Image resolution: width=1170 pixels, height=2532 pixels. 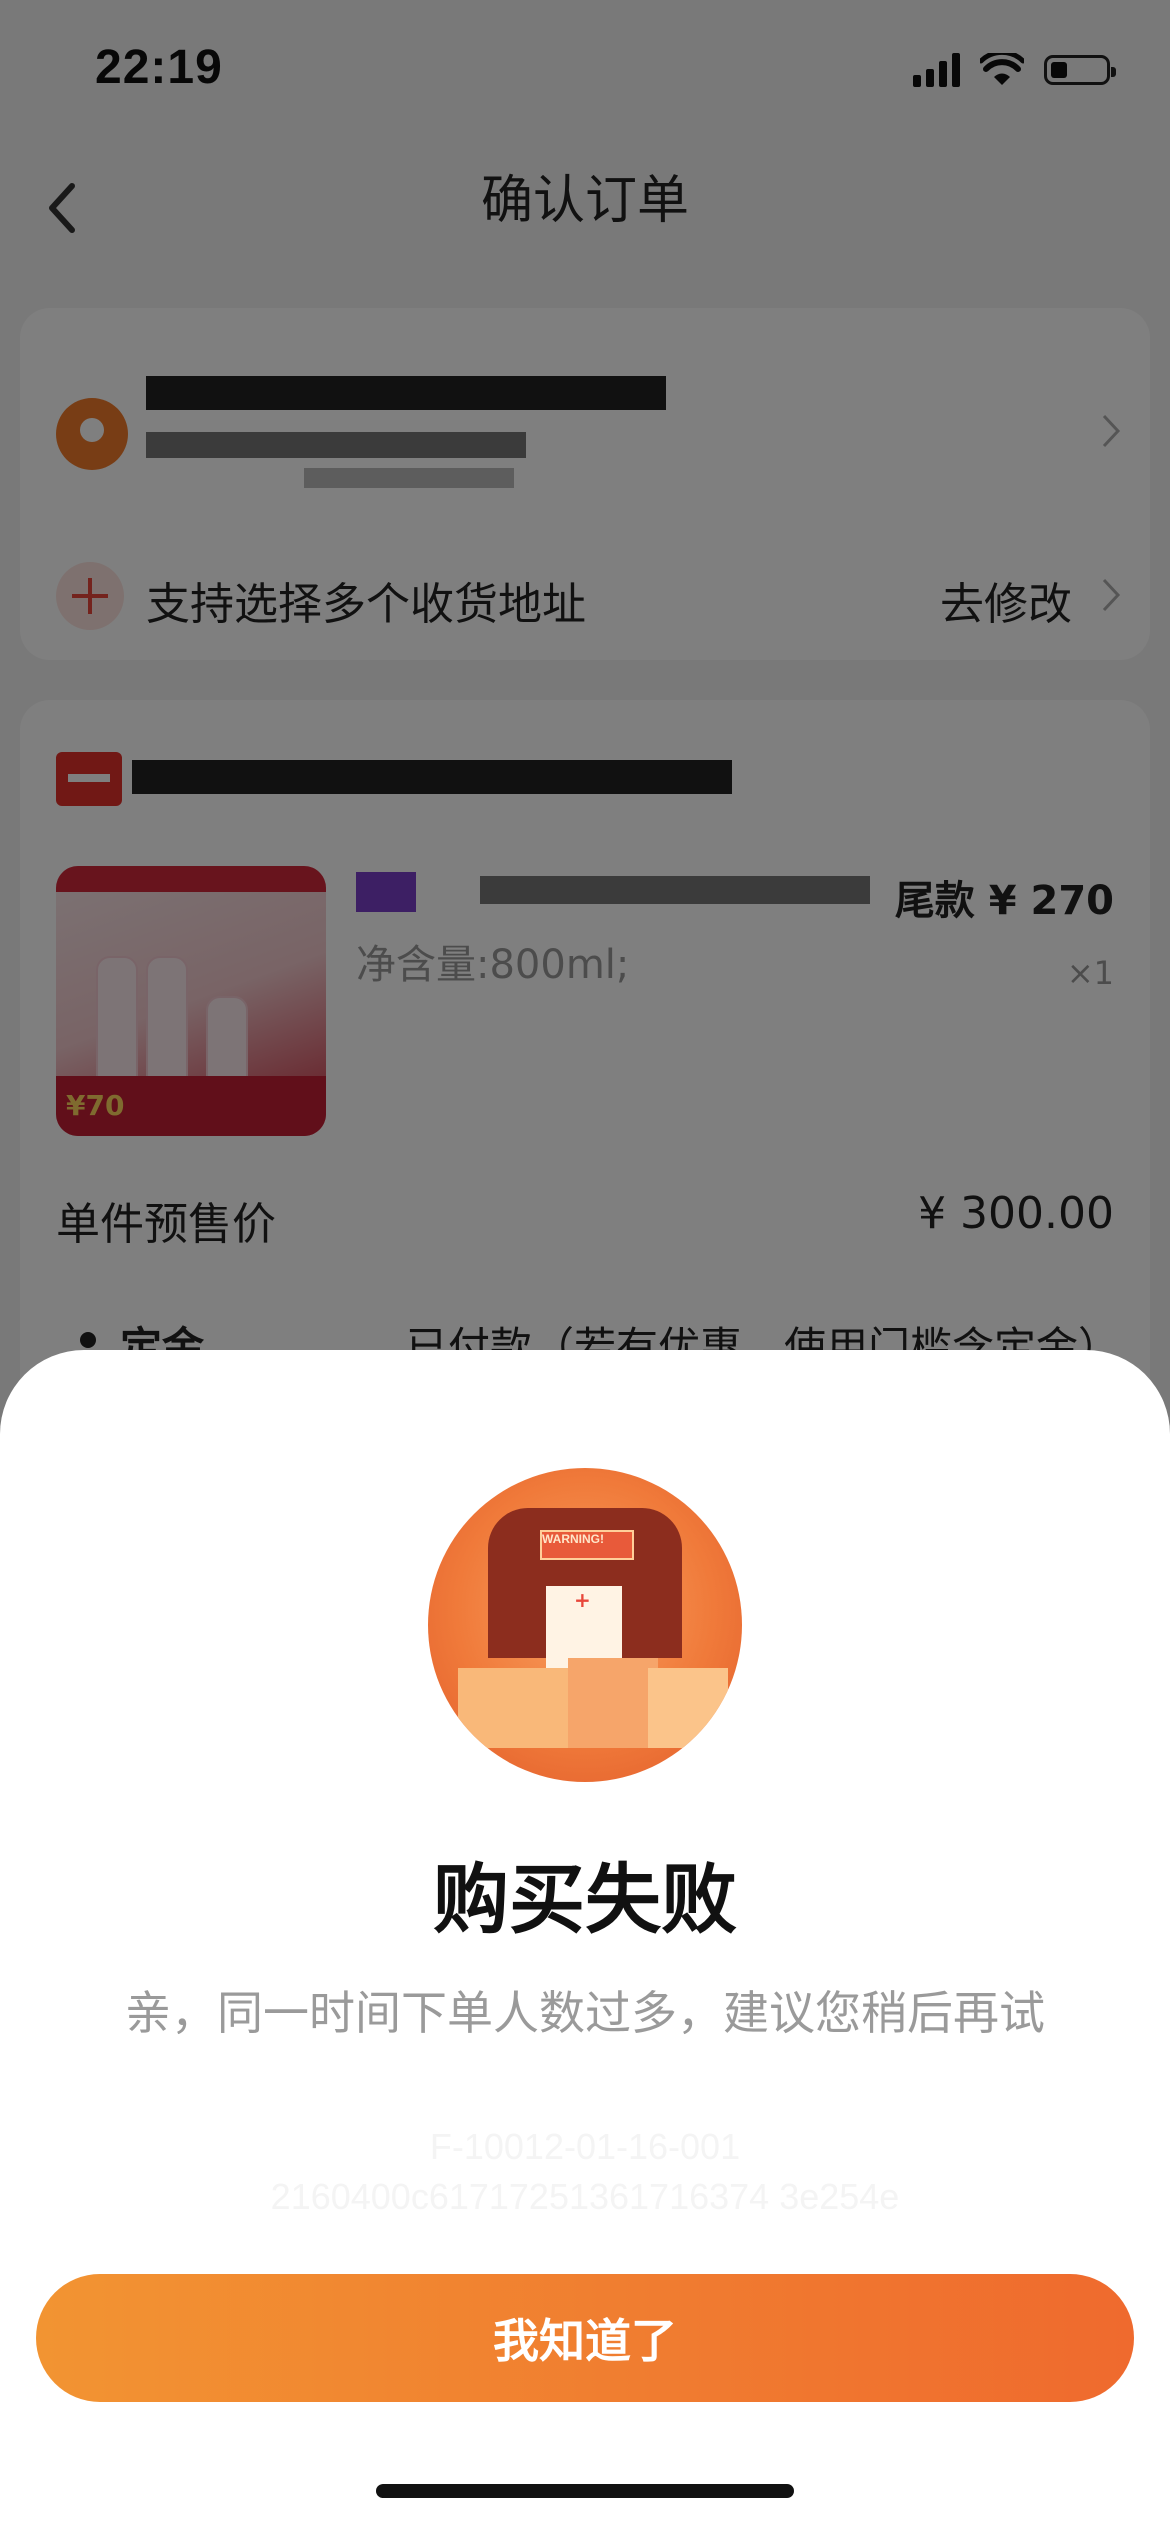 What do you see at coordinates (585, 2338) in the screenshot?
I see `acknowledge-button: 我知道了` at bounding box center [585, 2338].